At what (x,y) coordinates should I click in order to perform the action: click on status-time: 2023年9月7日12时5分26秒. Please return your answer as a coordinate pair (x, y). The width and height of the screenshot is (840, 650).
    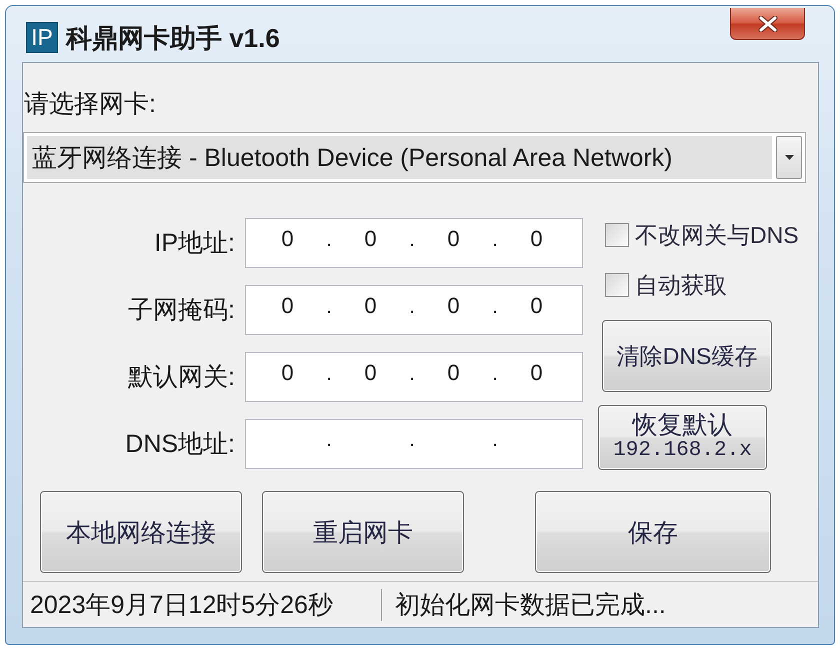
    Looking at the image, I should click on (181, 605).